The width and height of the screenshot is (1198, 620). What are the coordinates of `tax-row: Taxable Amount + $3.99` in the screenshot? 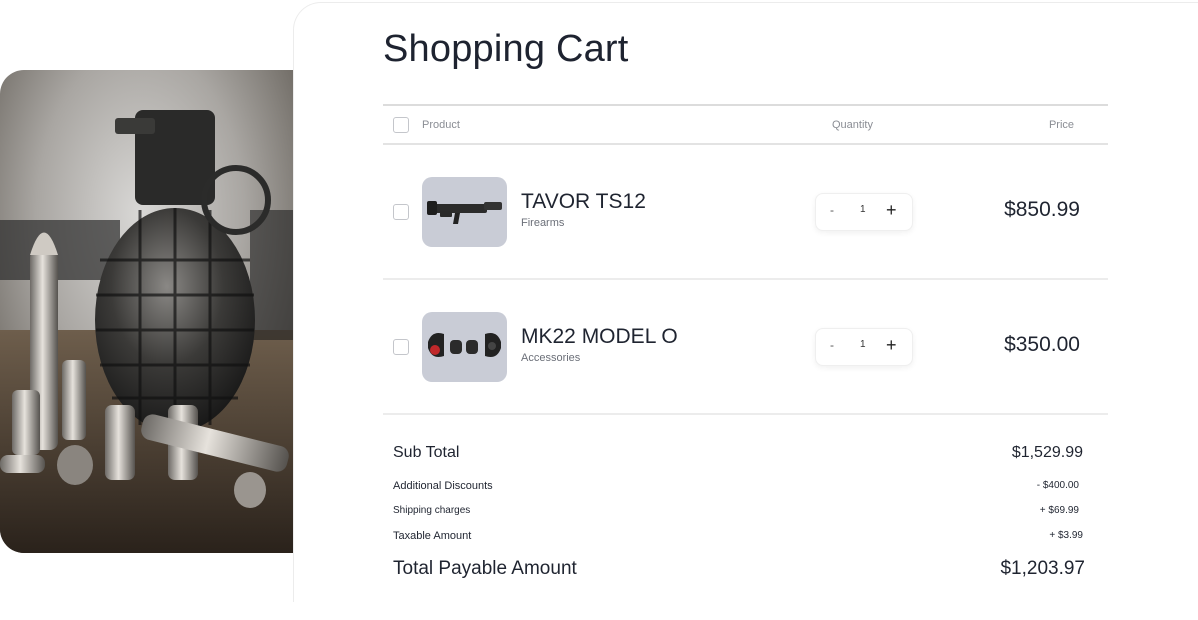 It's located at (739, 539).